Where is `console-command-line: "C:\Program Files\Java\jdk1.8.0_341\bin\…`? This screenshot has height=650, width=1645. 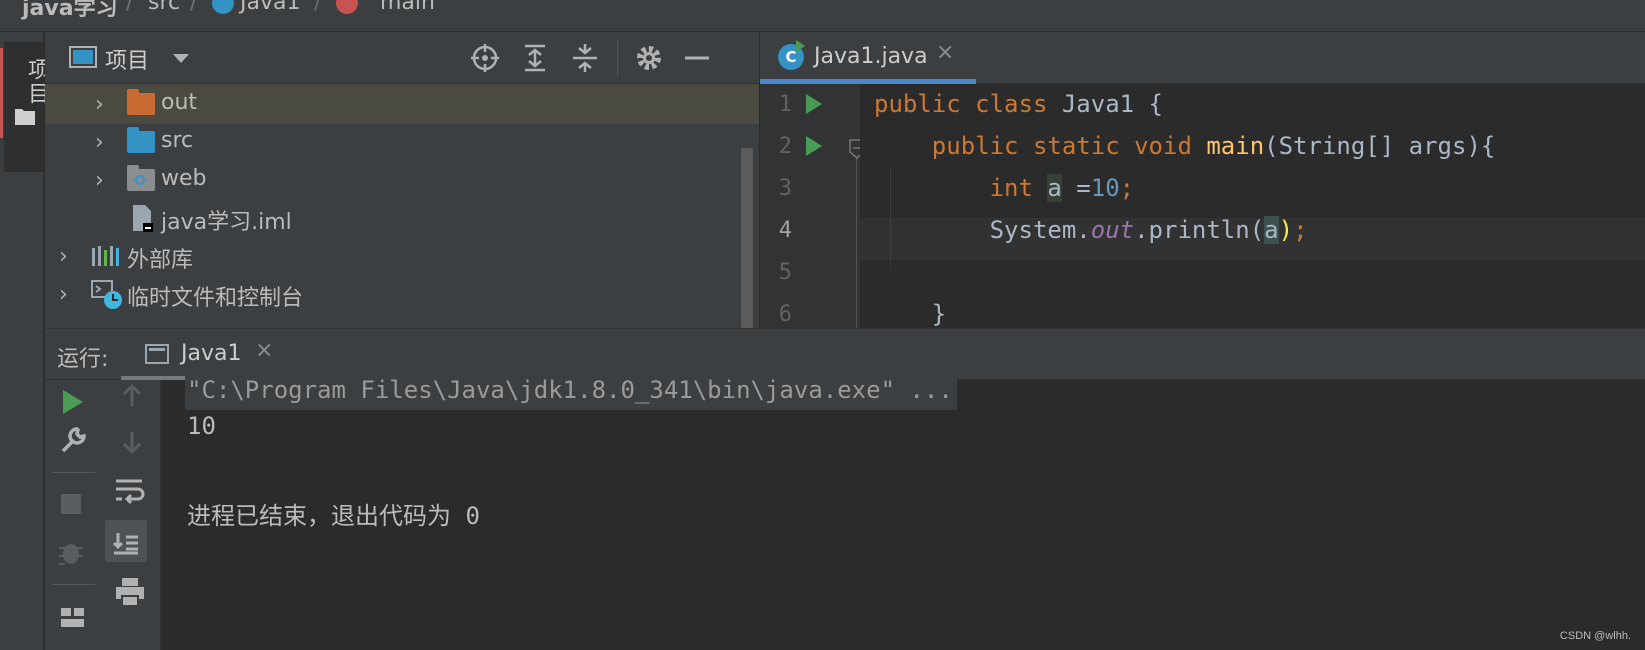 console-command-line: "C:\Program Files\Java\jdk1.8.0_341\bin\… is located at coordinates (571, 391).